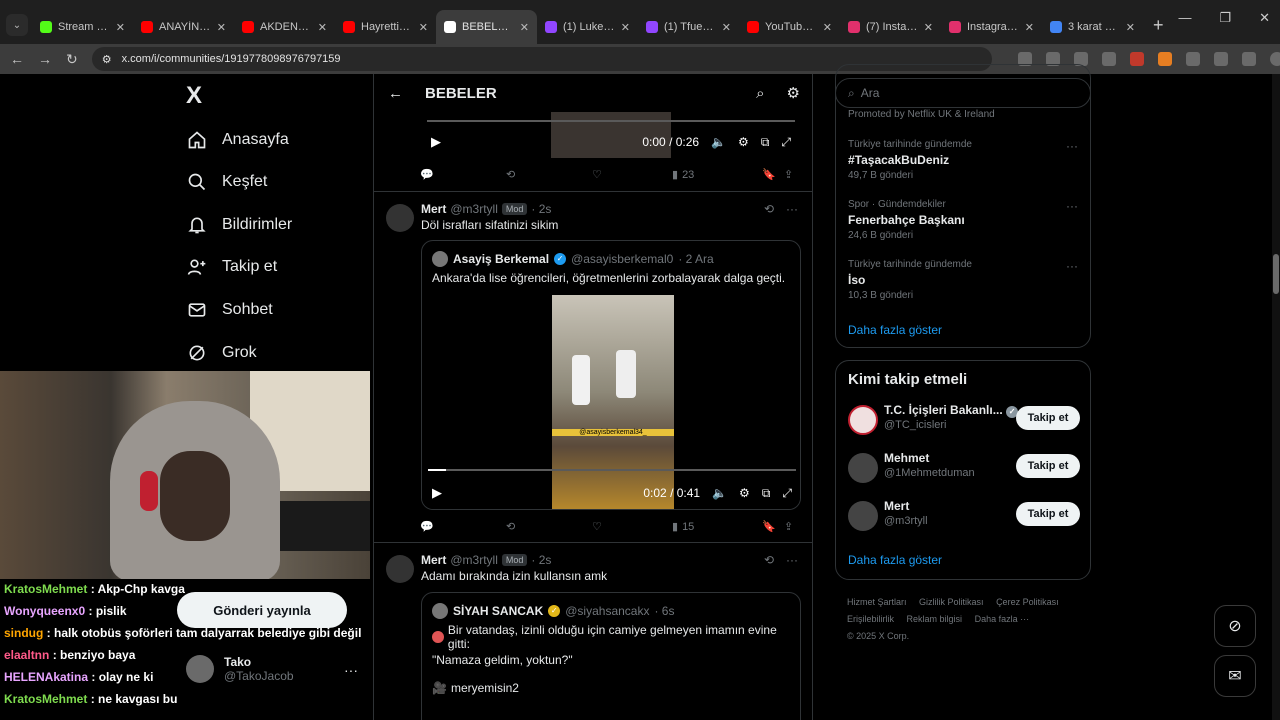 The width and height of the screenshot is (1280, 720). What do you see at coordinates (82, 27) in the screenshot?
I see `browser-tab: Stream - Kick D ✕` at bounding box center [82, 27].